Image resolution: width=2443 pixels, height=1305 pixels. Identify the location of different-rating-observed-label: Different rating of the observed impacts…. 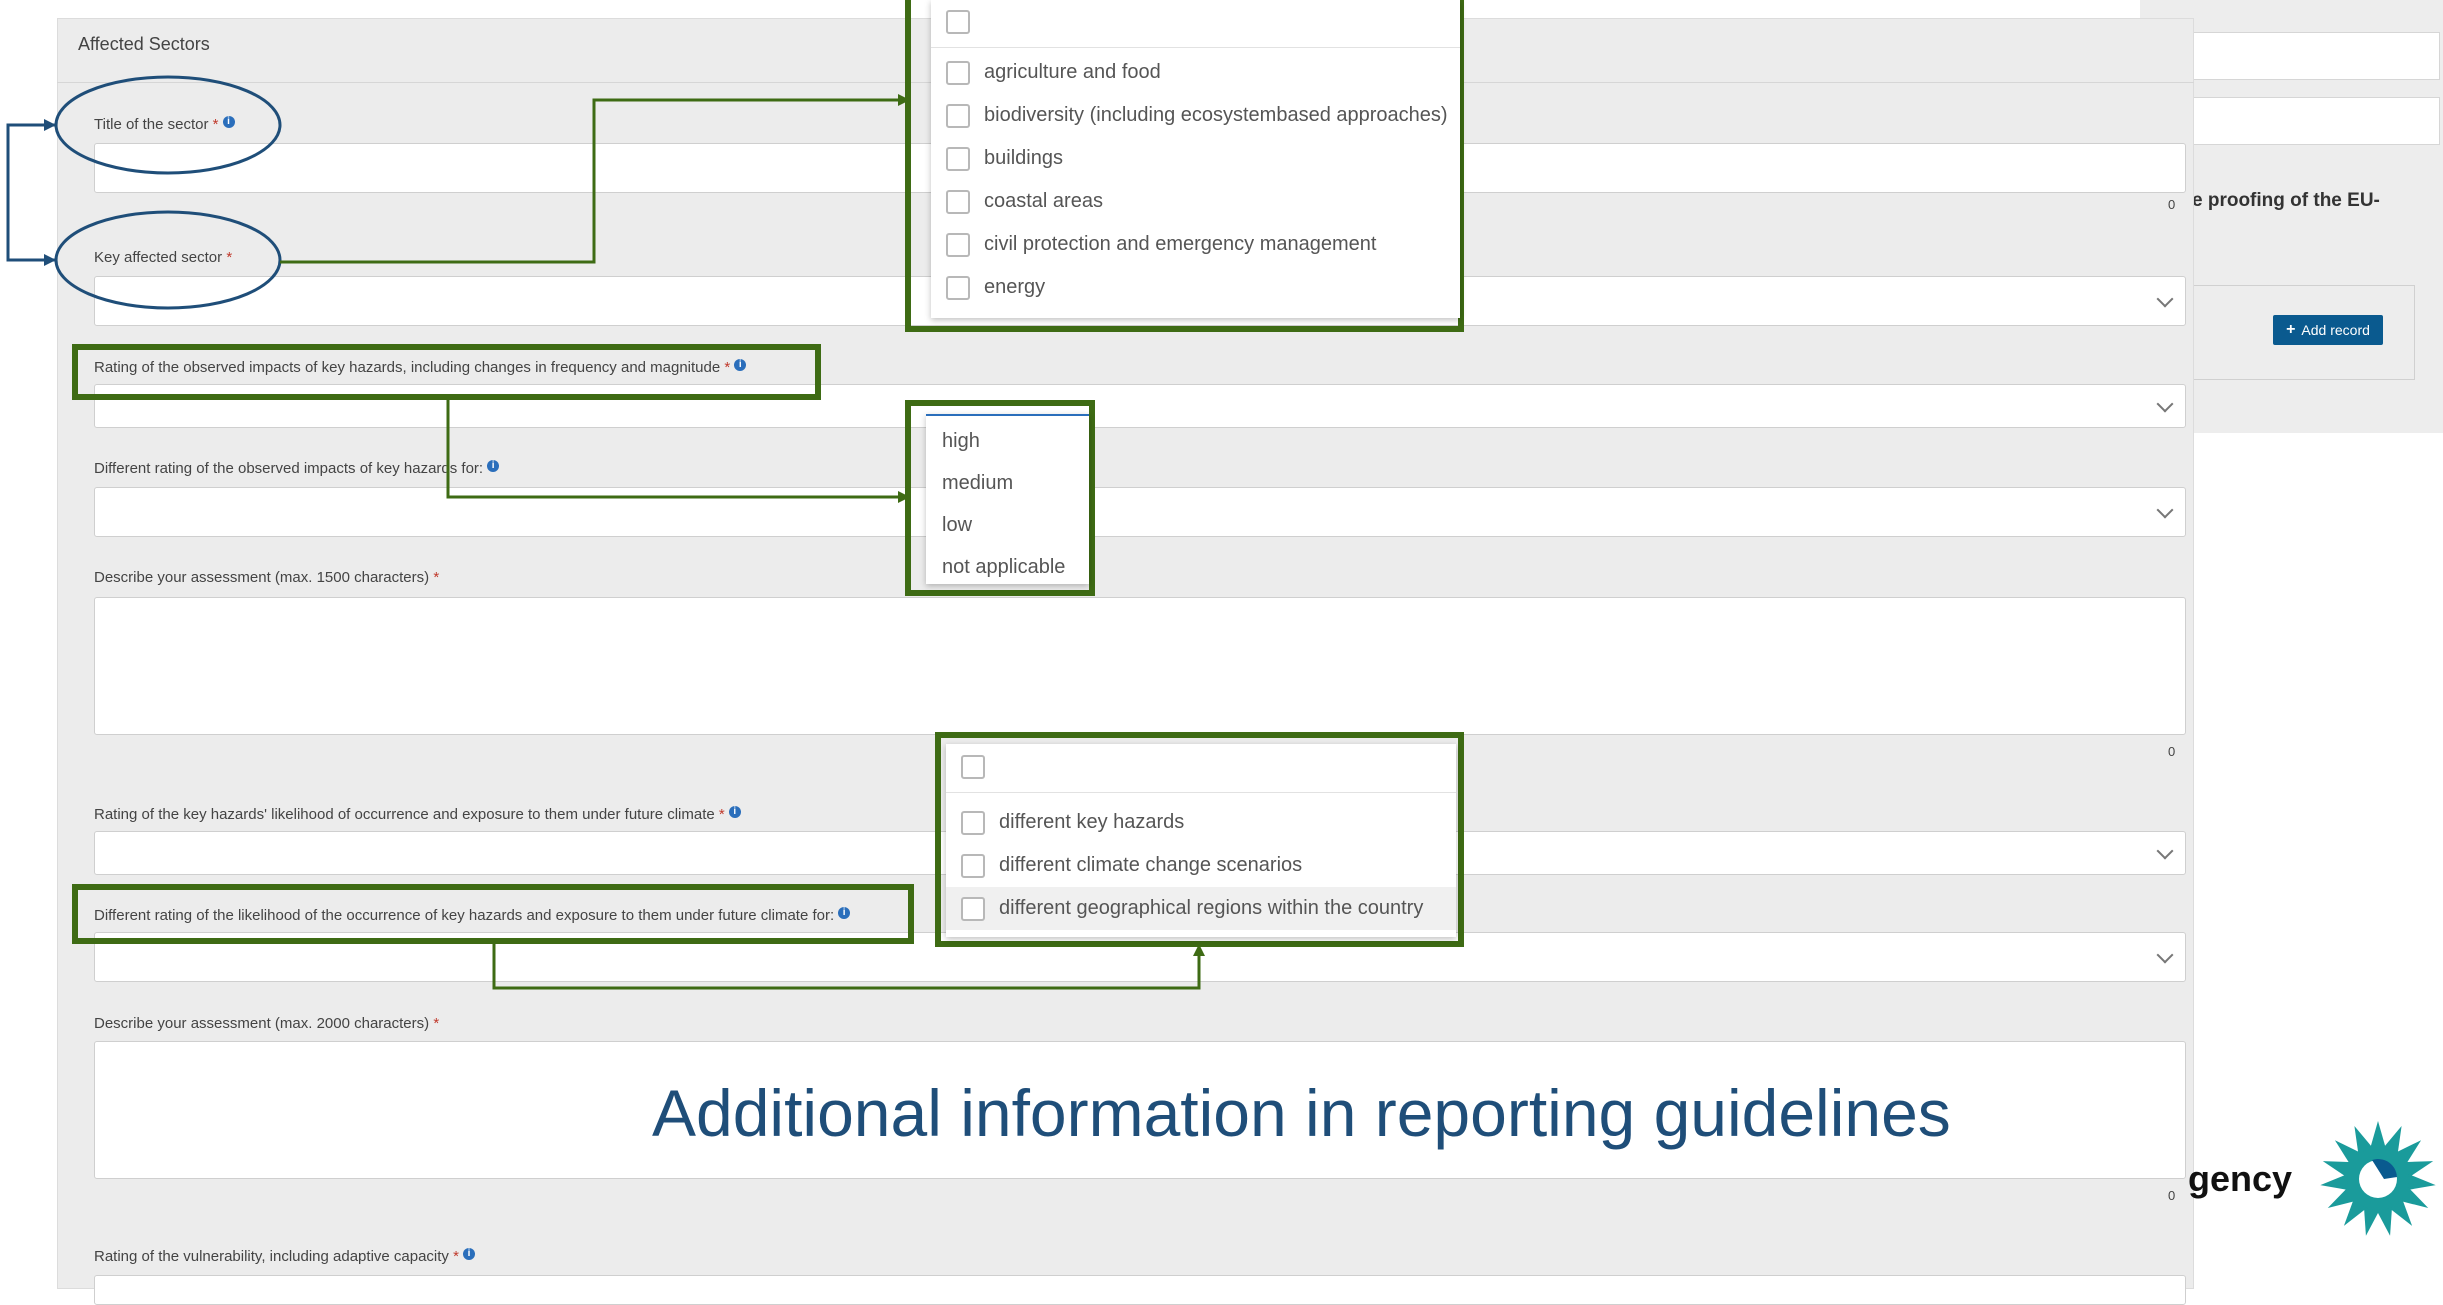
(297, 468).